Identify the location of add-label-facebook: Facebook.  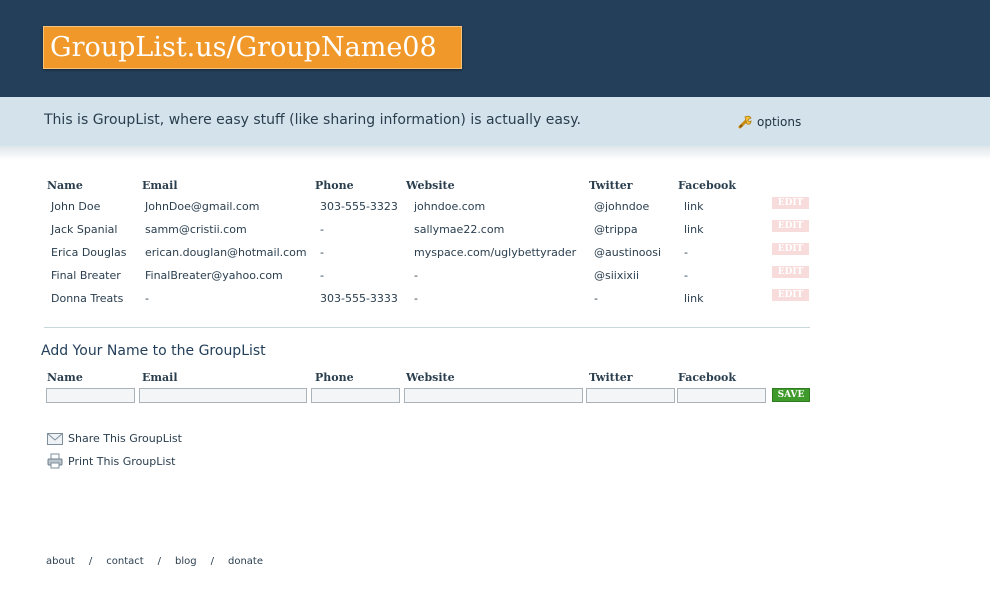
(707, 377).